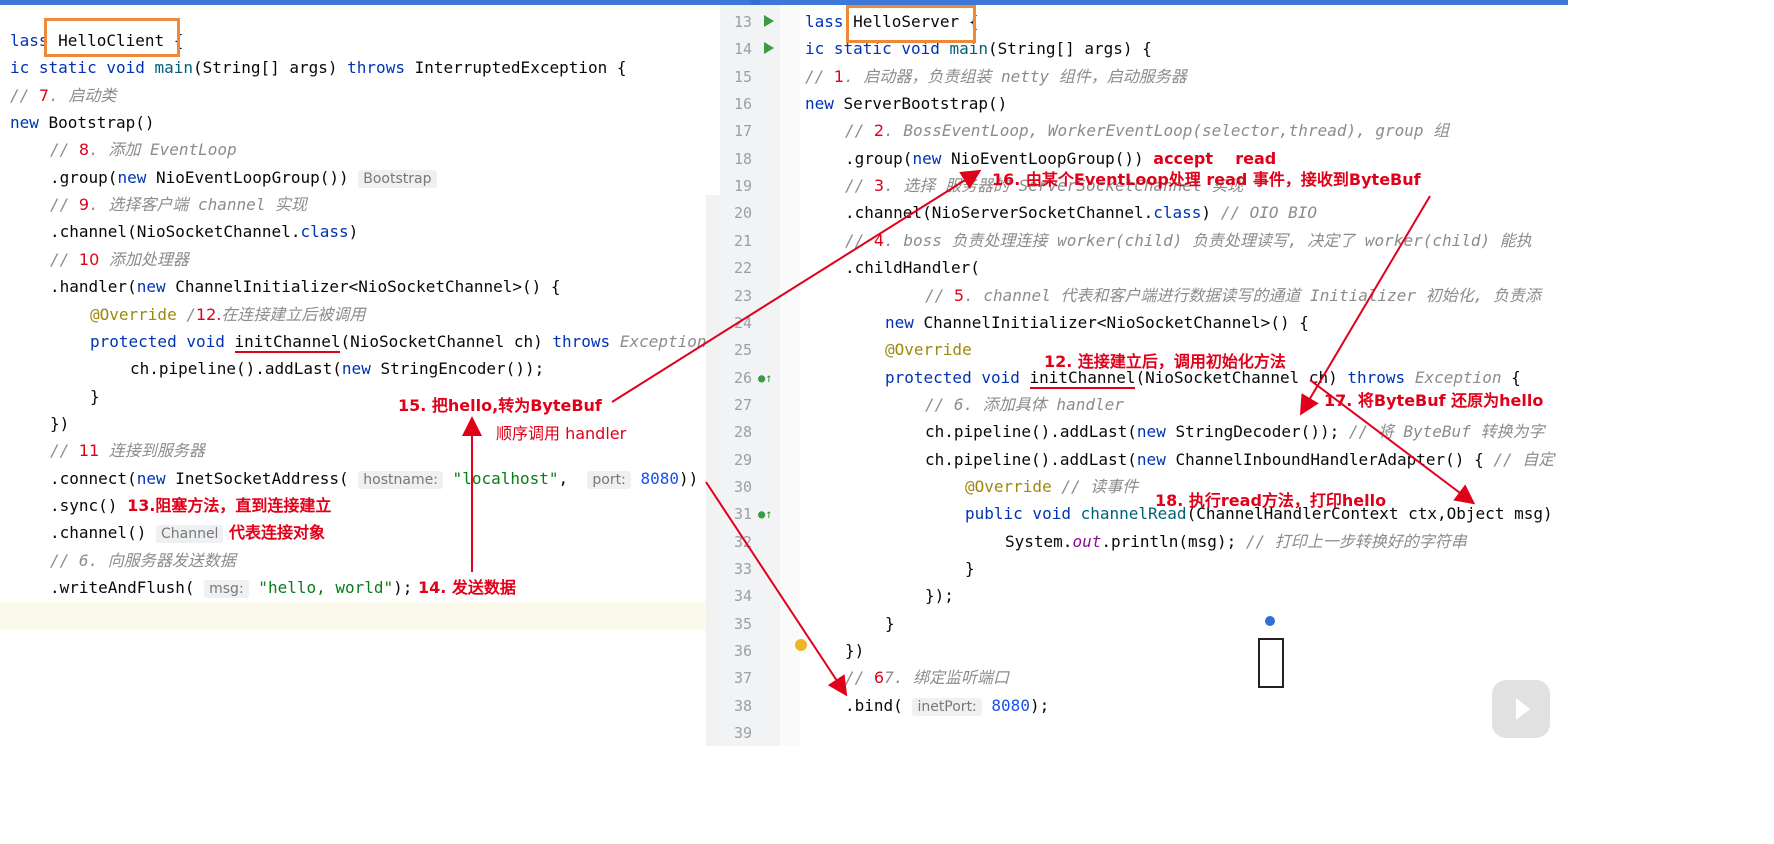  Describe the element at coordinates (928, 349) in the screenshot. I see `server-code-line: @Override` at that location.